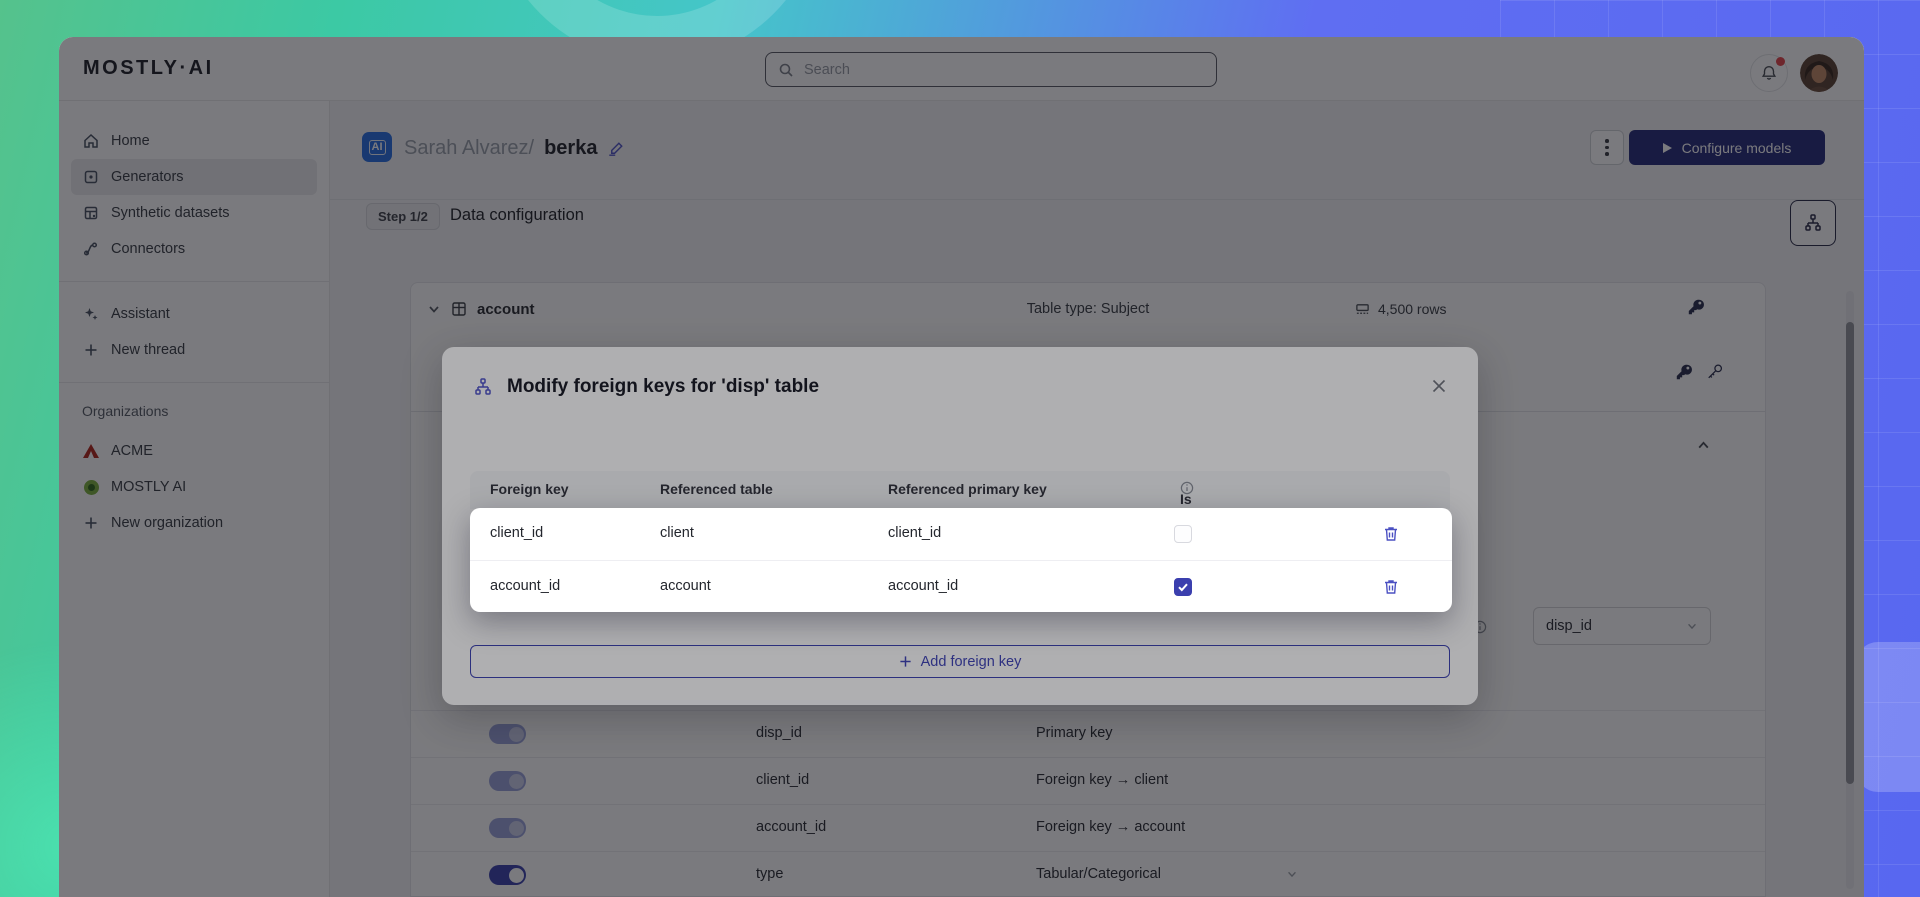 This screenshot has height=897, width=1920. Describe the element at coordinates (517, 533) in the screenshot. I see `fk-value: client_id` at that location.